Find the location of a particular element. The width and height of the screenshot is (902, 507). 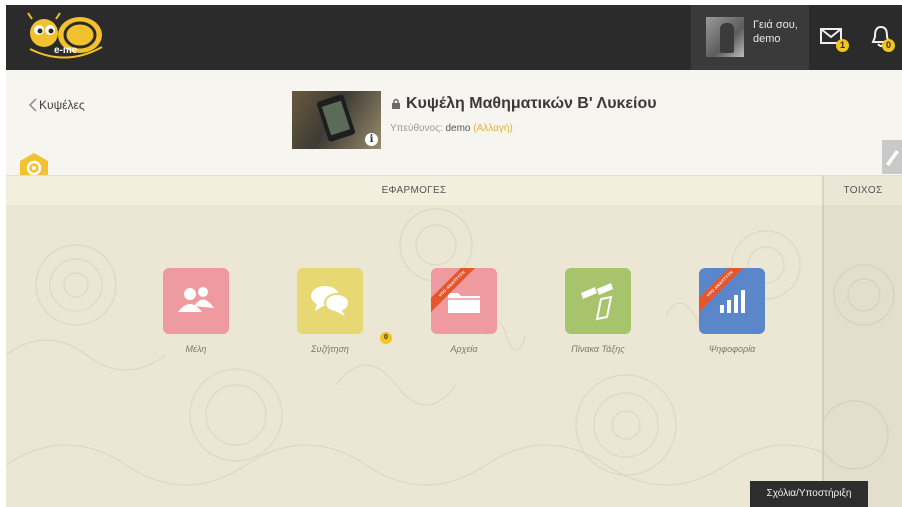

edit-wall-button is located at coordinates (892, 157).